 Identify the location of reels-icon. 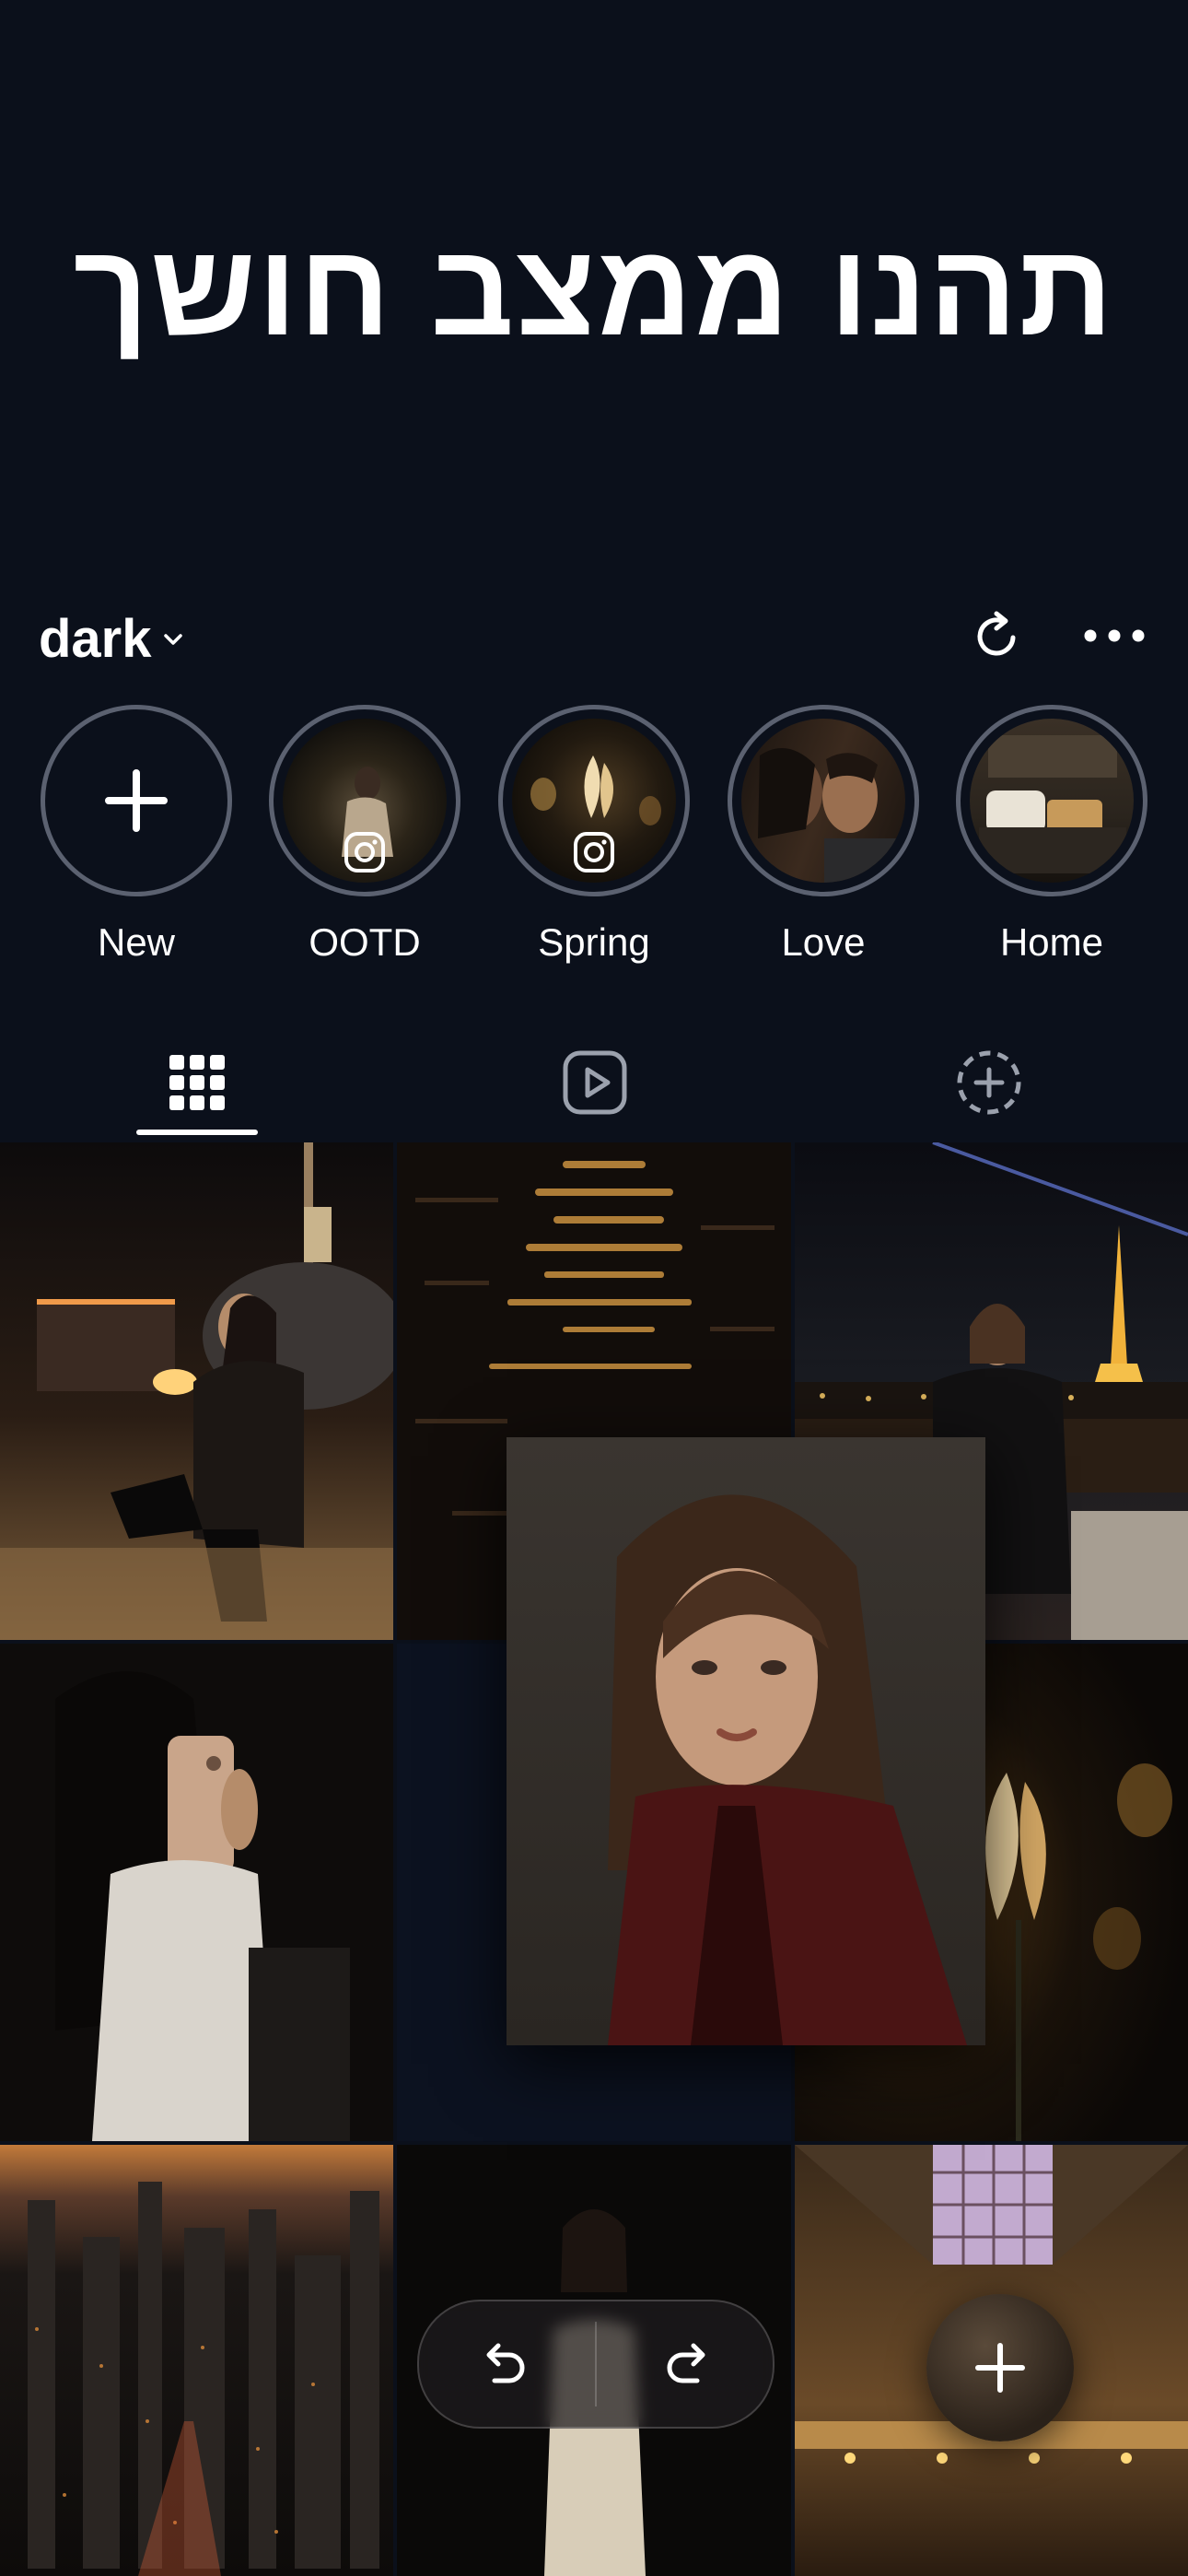
(595, 1082).